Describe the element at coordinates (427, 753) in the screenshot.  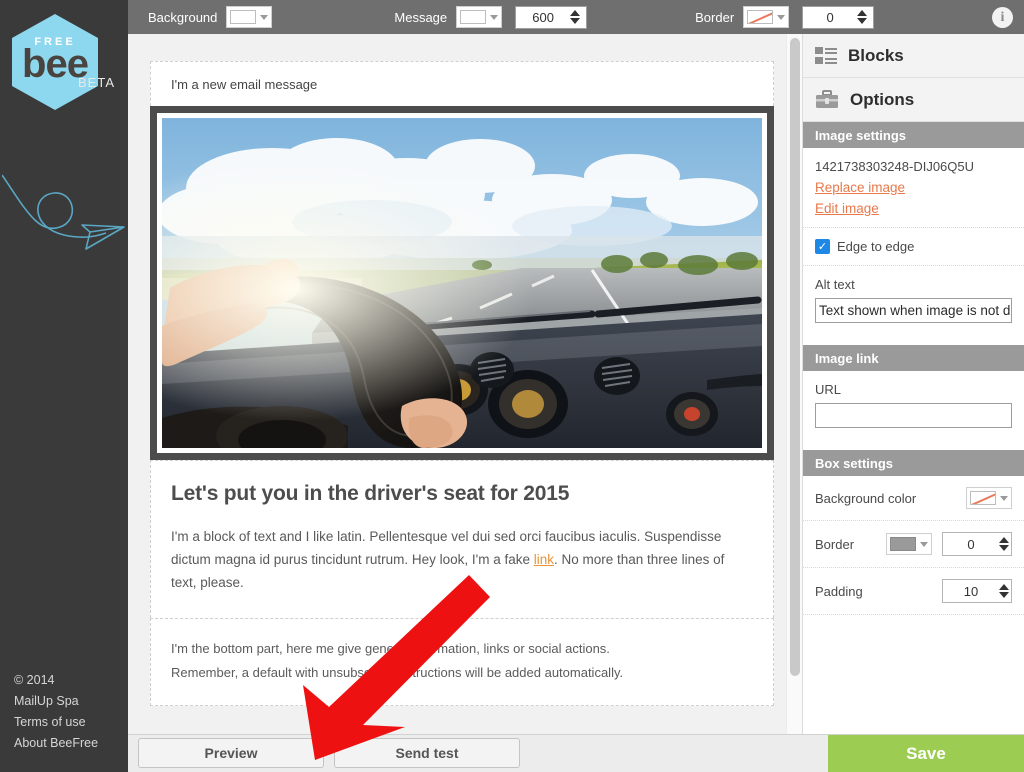
I see `send-test-button: Send test` at that location.